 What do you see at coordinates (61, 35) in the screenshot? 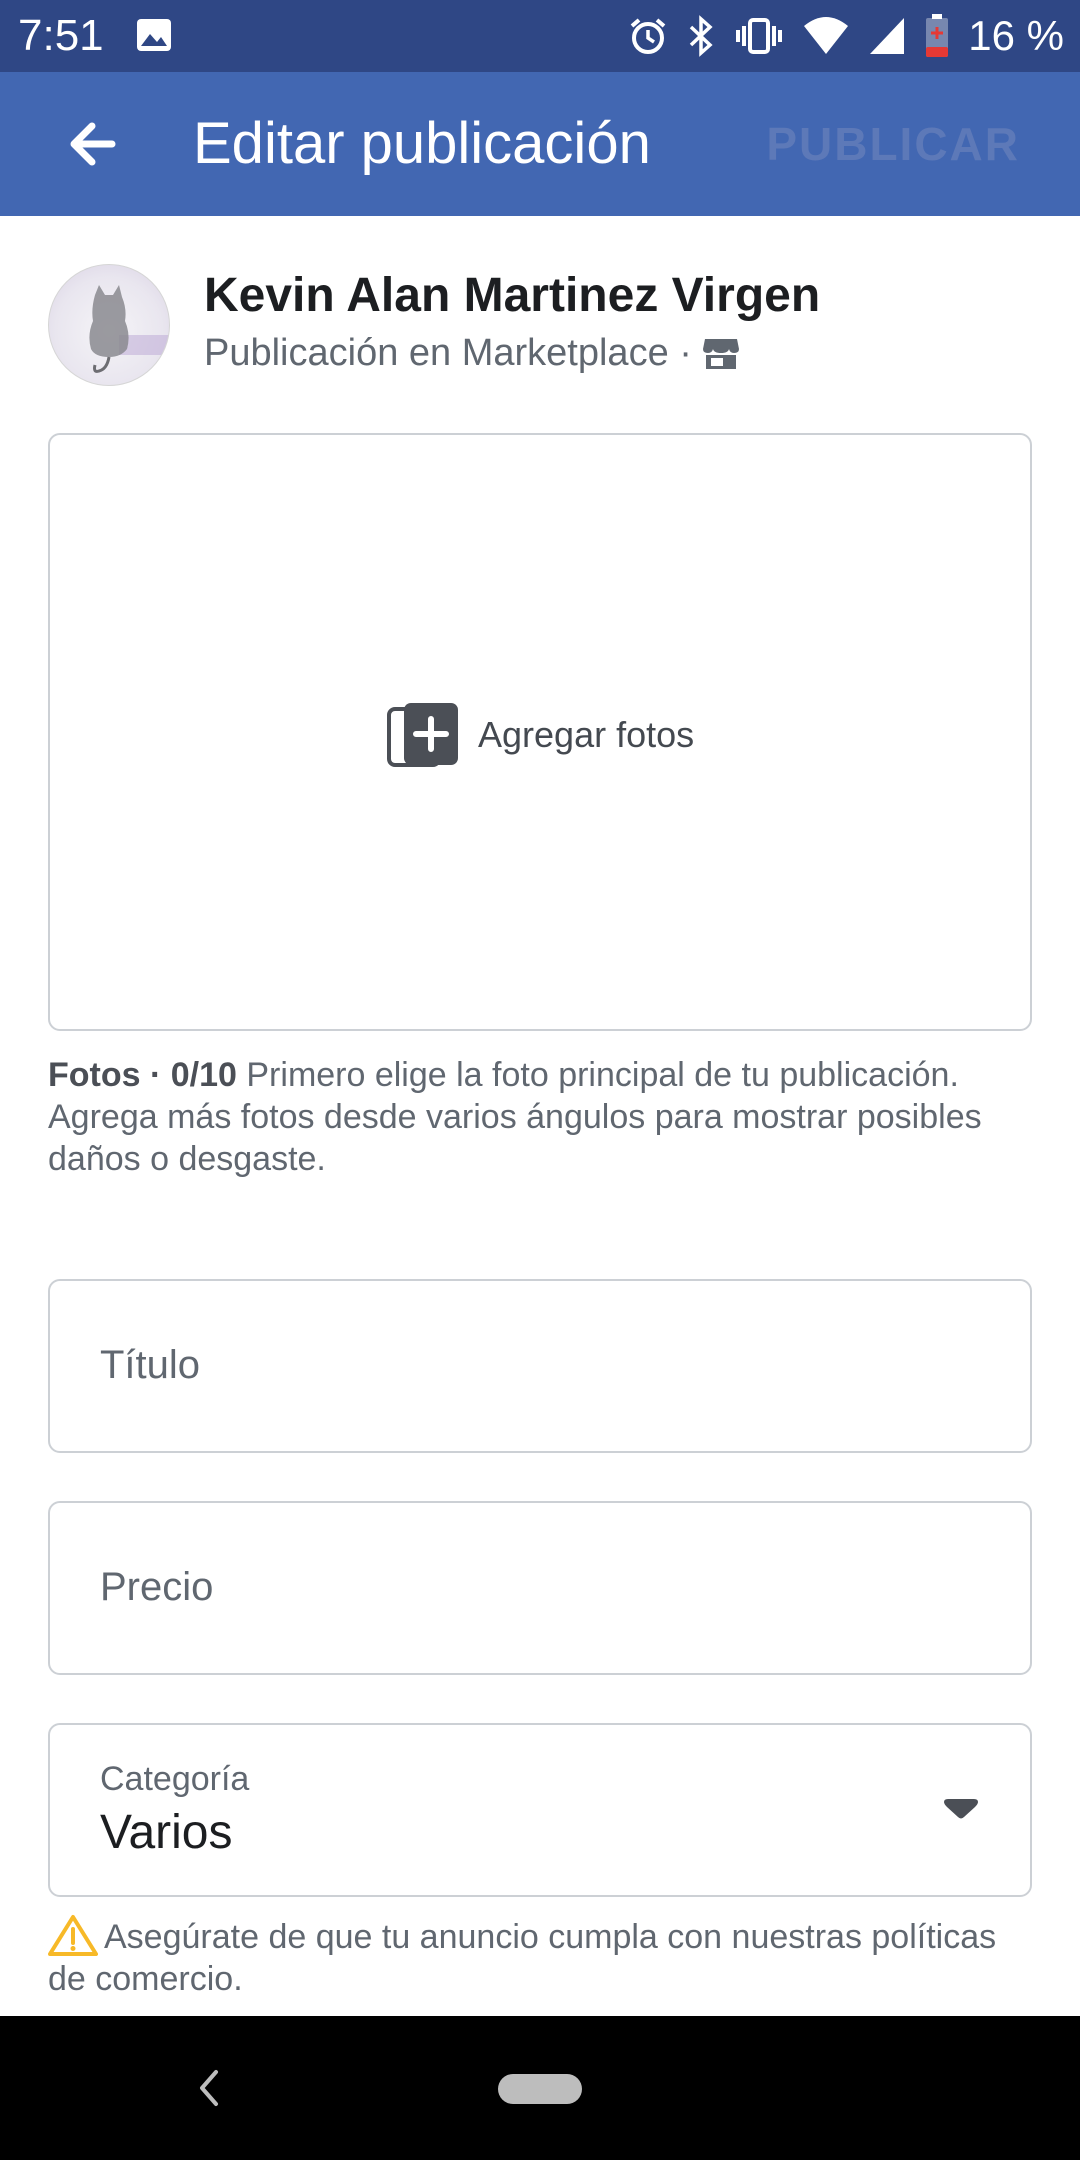
I see `status-time: 7:51` at bounding box center [61, 35].